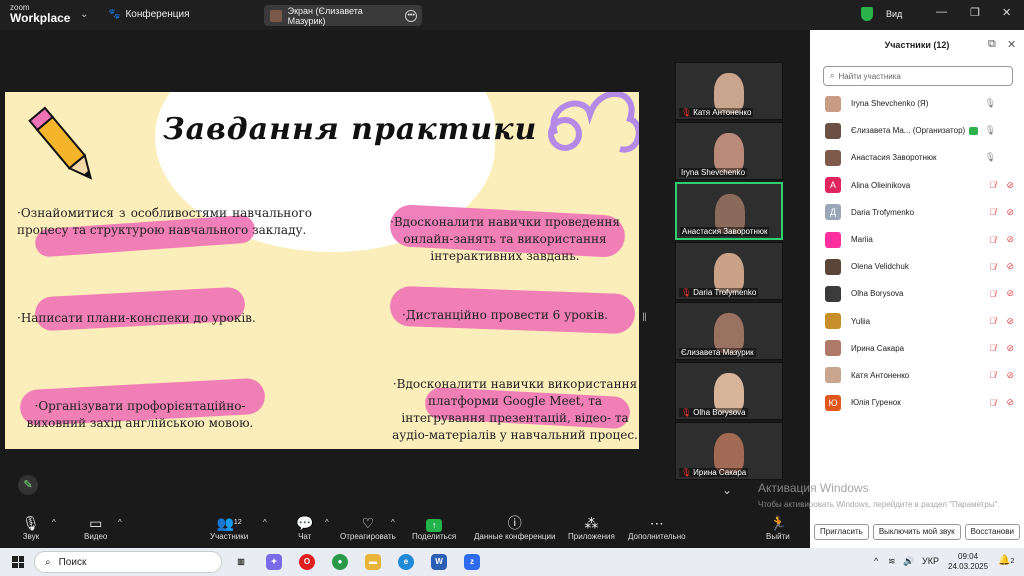 The image size is (1024, 576). Describe the element at coordinates (327, 522) in the screenshot. I see `chat-caret-icon: ^` at that location.